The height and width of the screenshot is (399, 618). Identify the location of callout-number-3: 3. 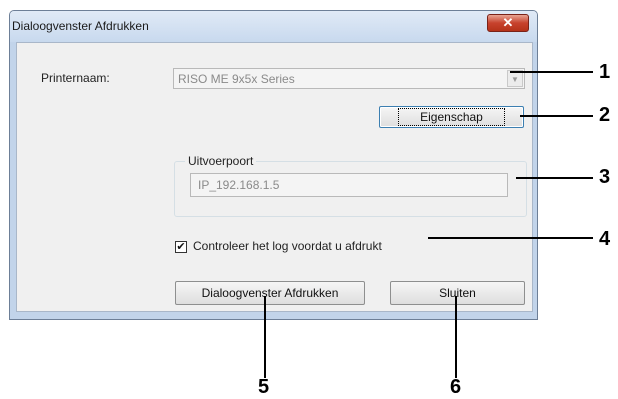
(605, 177).